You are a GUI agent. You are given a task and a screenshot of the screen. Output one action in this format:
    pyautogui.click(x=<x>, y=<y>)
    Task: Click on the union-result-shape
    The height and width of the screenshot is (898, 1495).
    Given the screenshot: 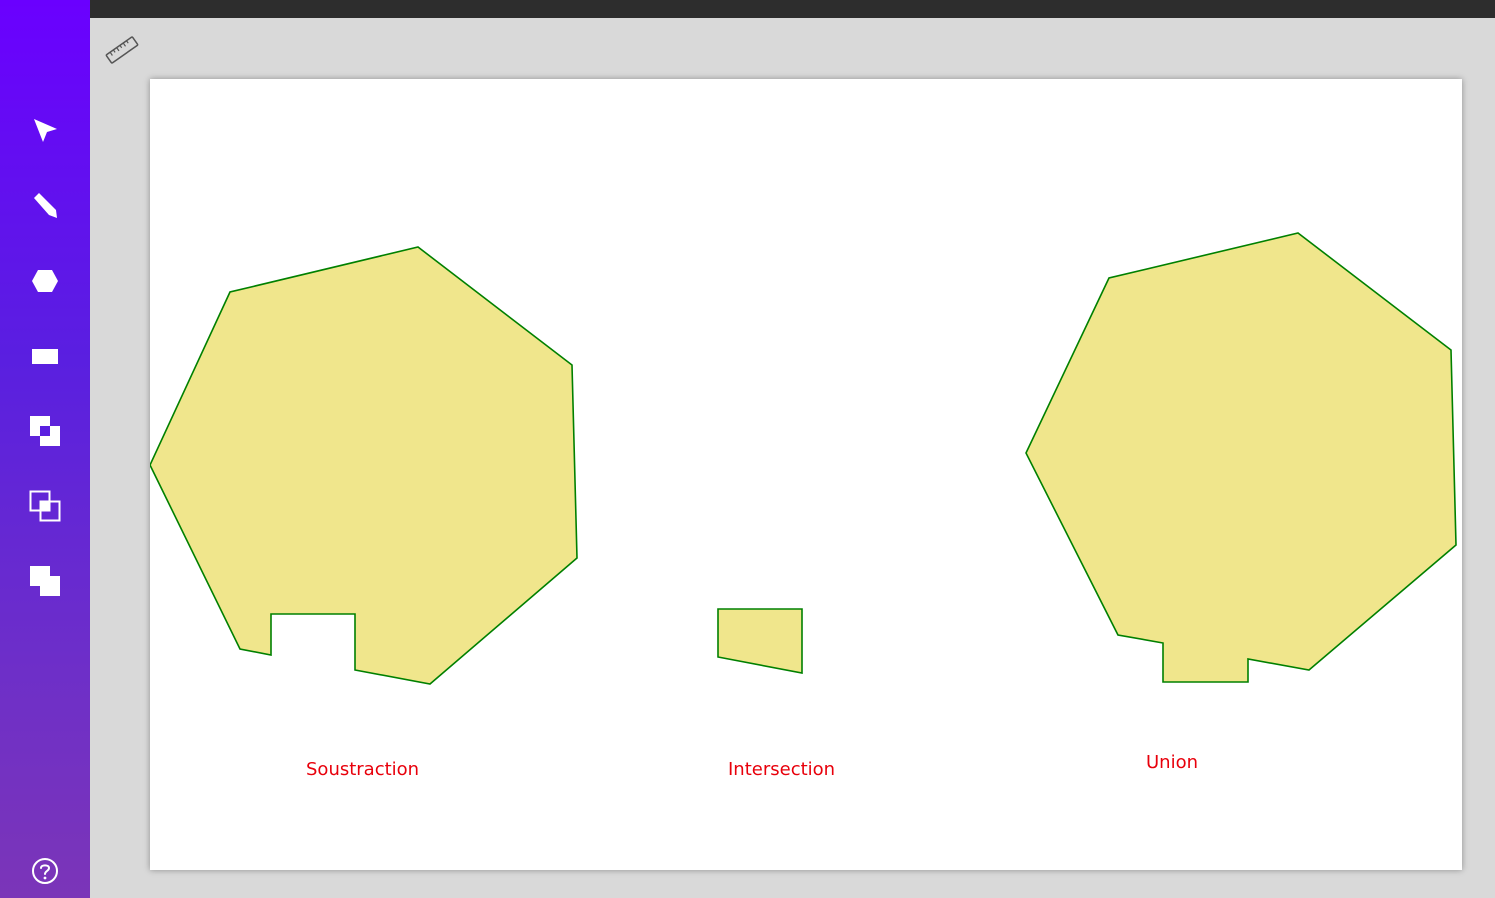 What is the action you would take?
    pyautogui.click(x=1241, y=457)
    